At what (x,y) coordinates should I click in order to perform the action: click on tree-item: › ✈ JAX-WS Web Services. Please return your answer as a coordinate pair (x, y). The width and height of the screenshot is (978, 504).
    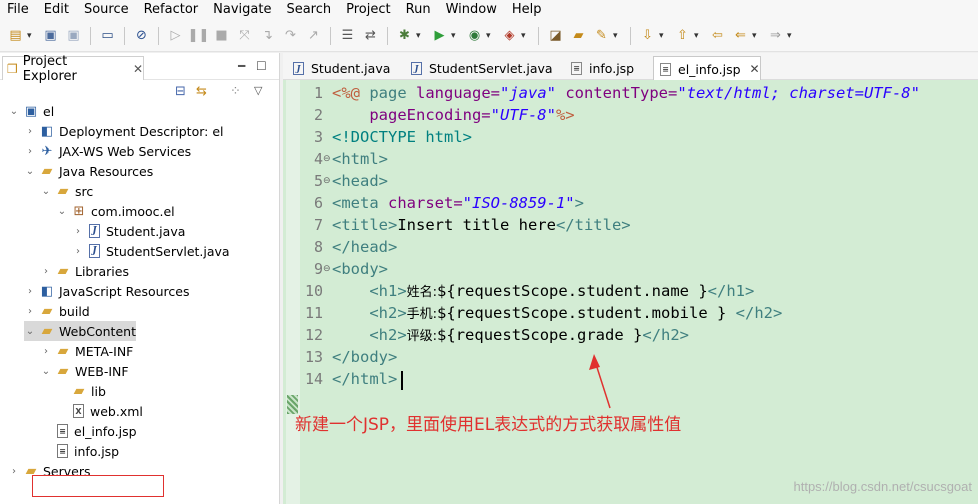
    Looking at the image, I should click on (107, 151).